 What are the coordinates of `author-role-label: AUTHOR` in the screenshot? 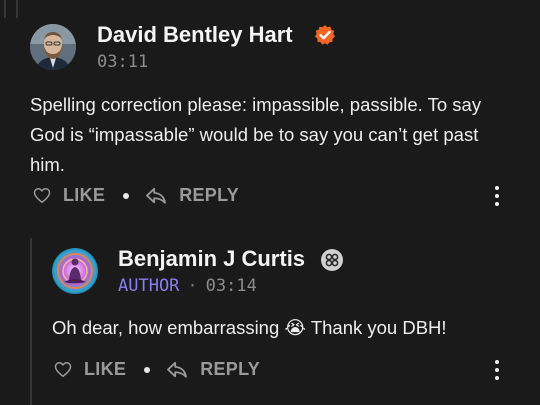 It's located at (149, 286).